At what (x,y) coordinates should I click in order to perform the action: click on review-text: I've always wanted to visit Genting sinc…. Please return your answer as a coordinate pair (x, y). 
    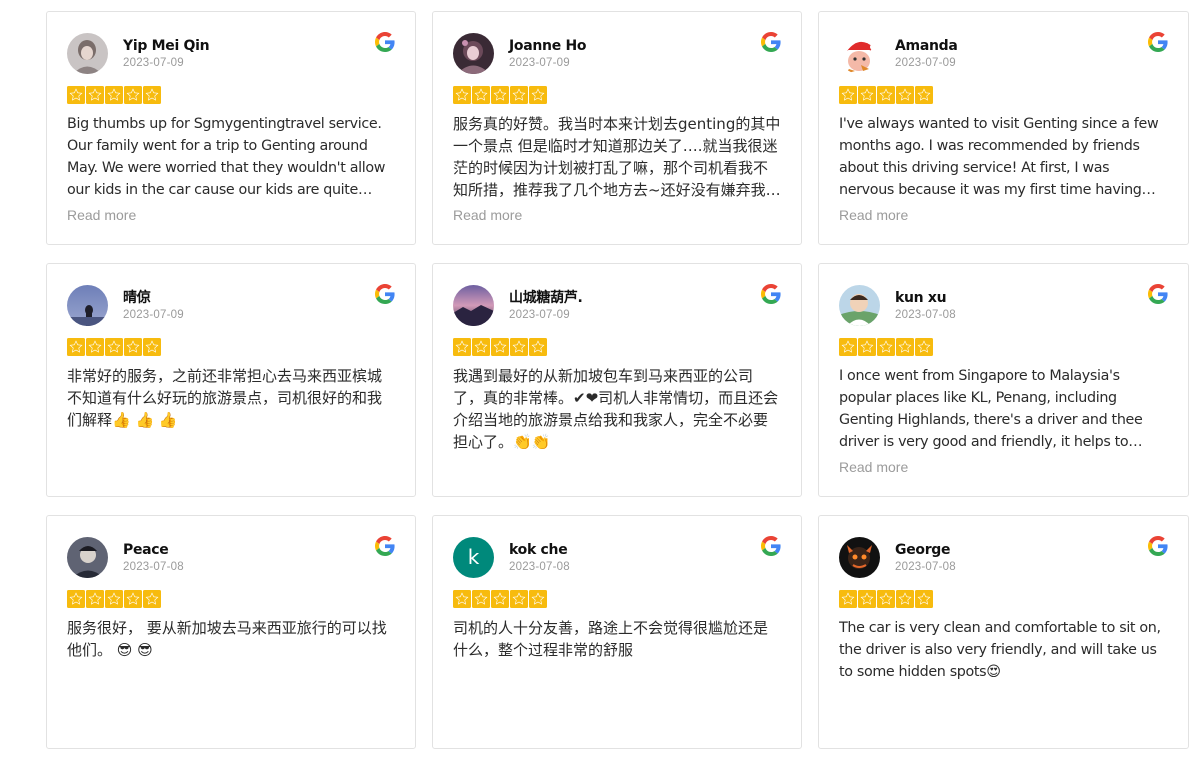
    Looking at the image, I should click on (999, 157).